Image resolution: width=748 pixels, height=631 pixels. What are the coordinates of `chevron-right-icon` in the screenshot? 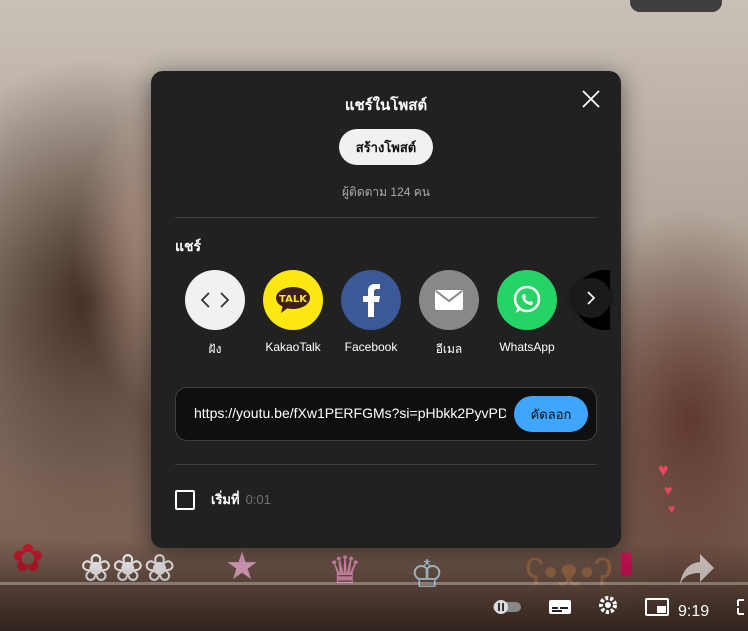 It's located at (591, 298).